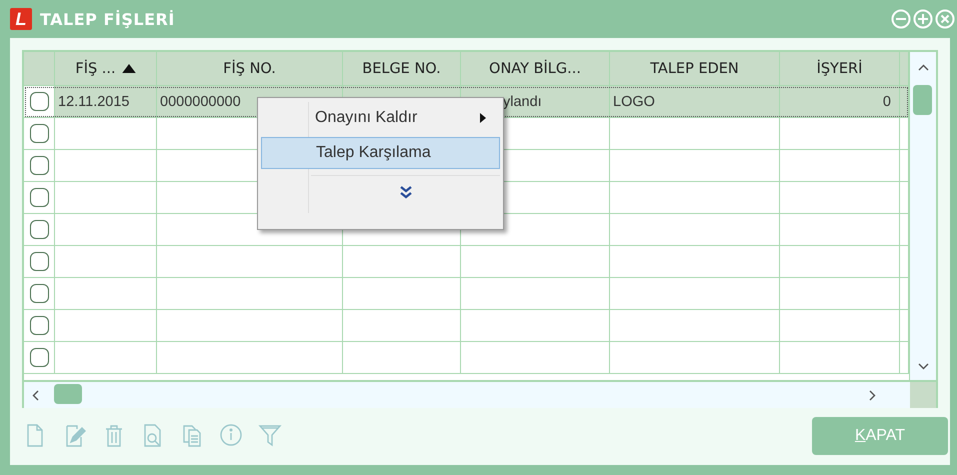  What do you see at coordinates (21, 19) in the screenshot?
I see `app-logo: L` at bounding box center [21, 19].